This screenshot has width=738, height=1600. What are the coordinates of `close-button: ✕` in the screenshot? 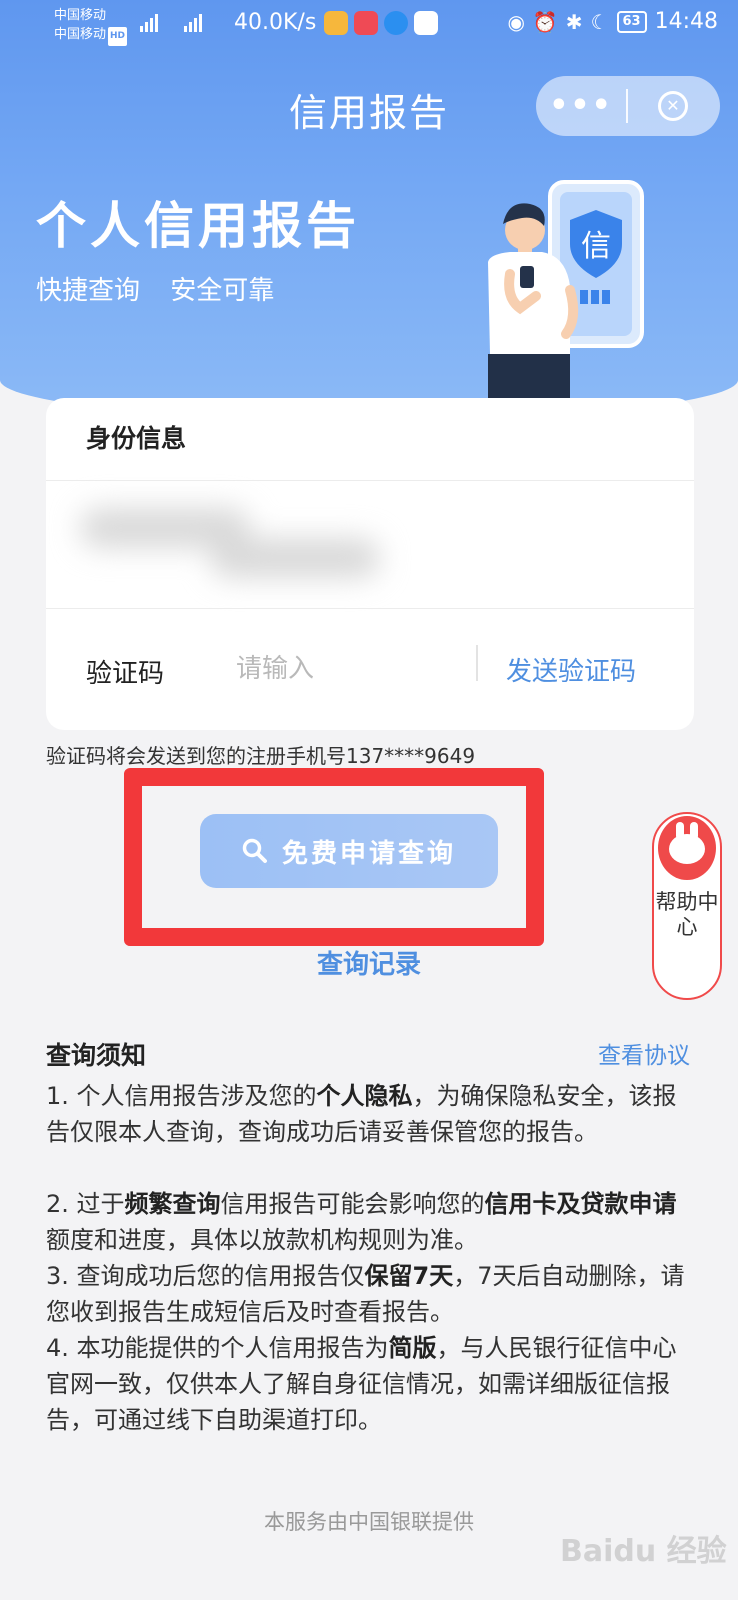 It's located at (673, 106).